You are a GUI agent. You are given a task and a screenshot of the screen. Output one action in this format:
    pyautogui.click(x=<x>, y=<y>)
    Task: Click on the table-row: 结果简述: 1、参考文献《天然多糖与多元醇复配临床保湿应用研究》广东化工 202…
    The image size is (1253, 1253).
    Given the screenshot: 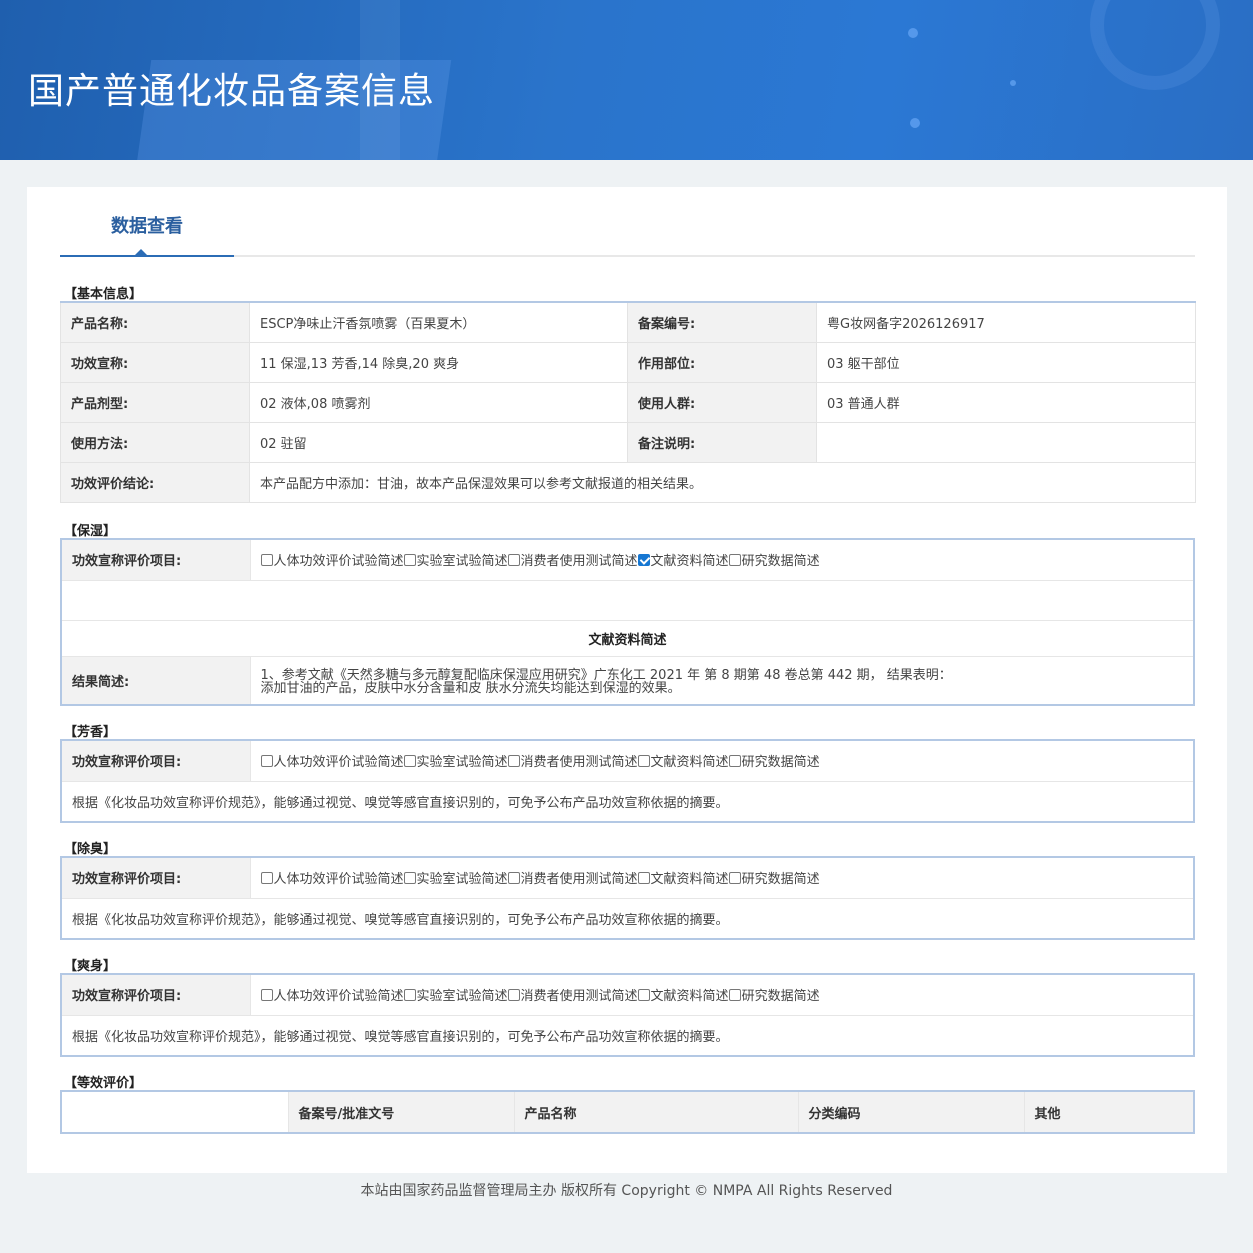 What is the action you would take?
    pyautogui.click(x=627, y=679)
    